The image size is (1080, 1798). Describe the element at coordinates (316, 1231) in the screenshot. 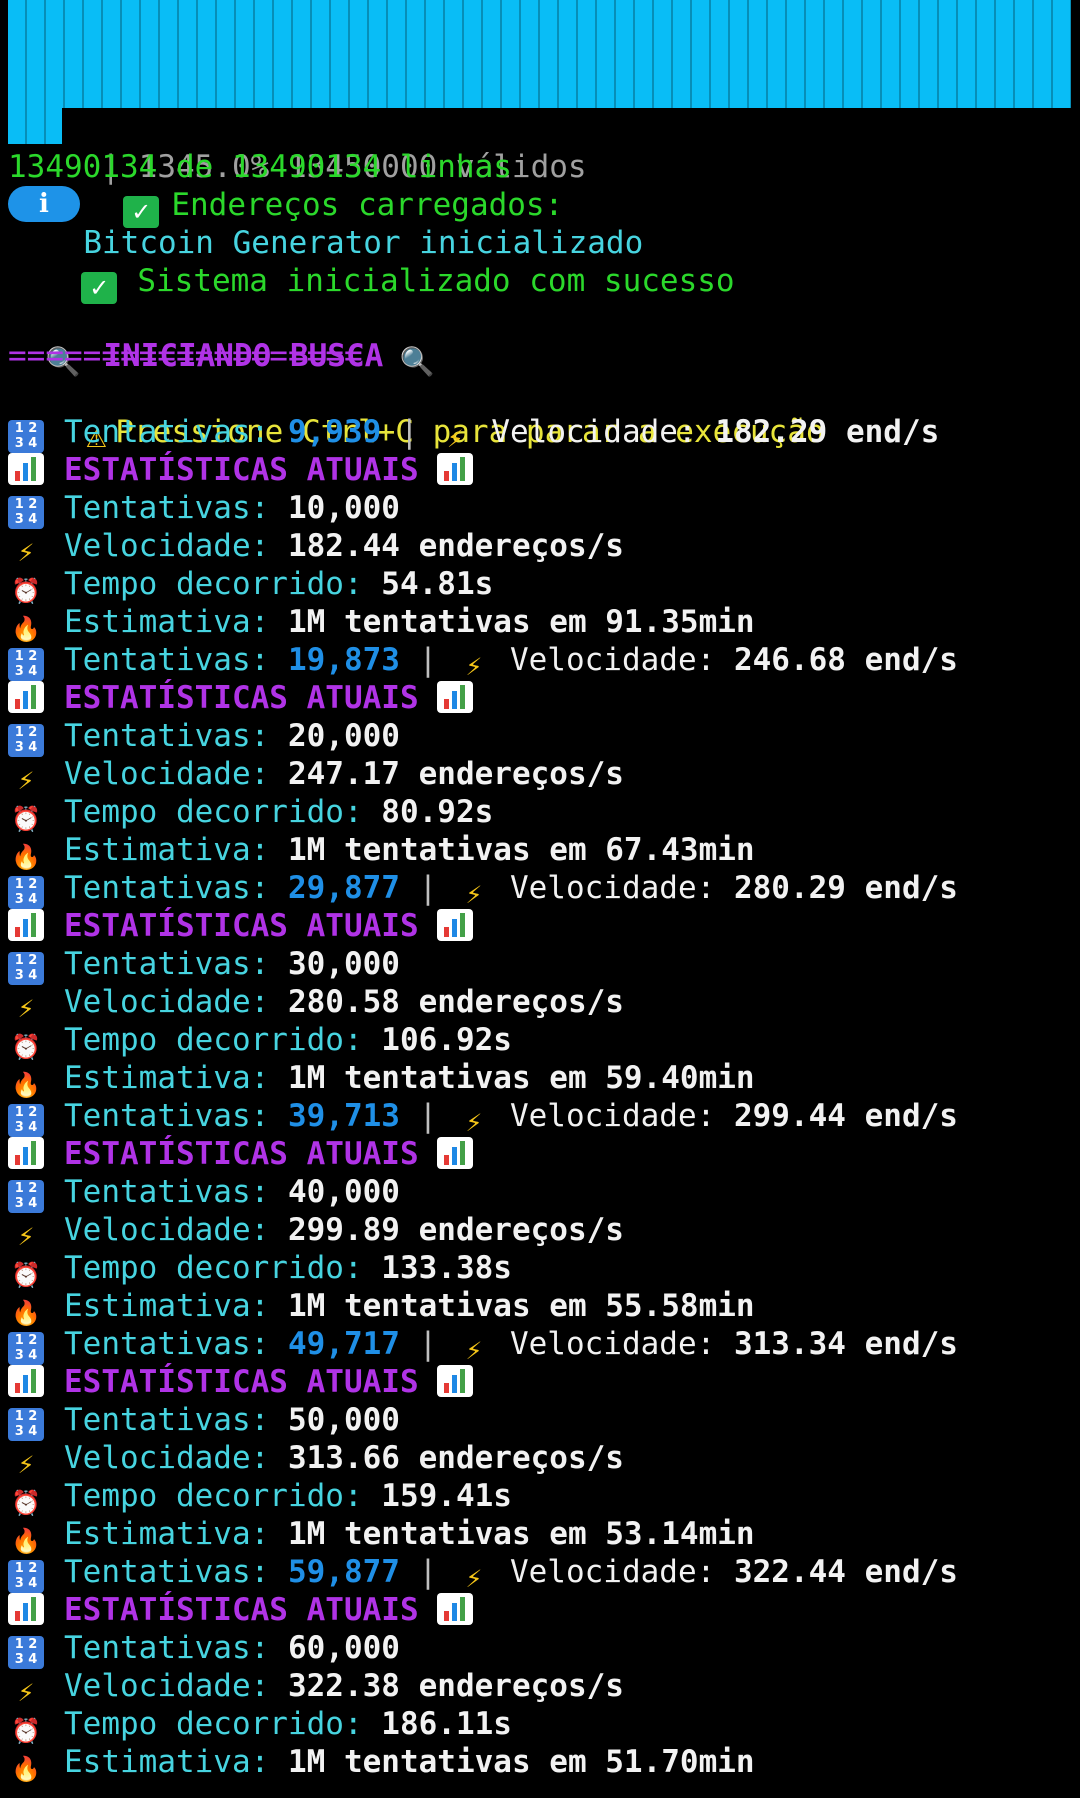

I see `stats-speed-line: ⚡ Velocidade: 299.89 endereços/s` at that location.